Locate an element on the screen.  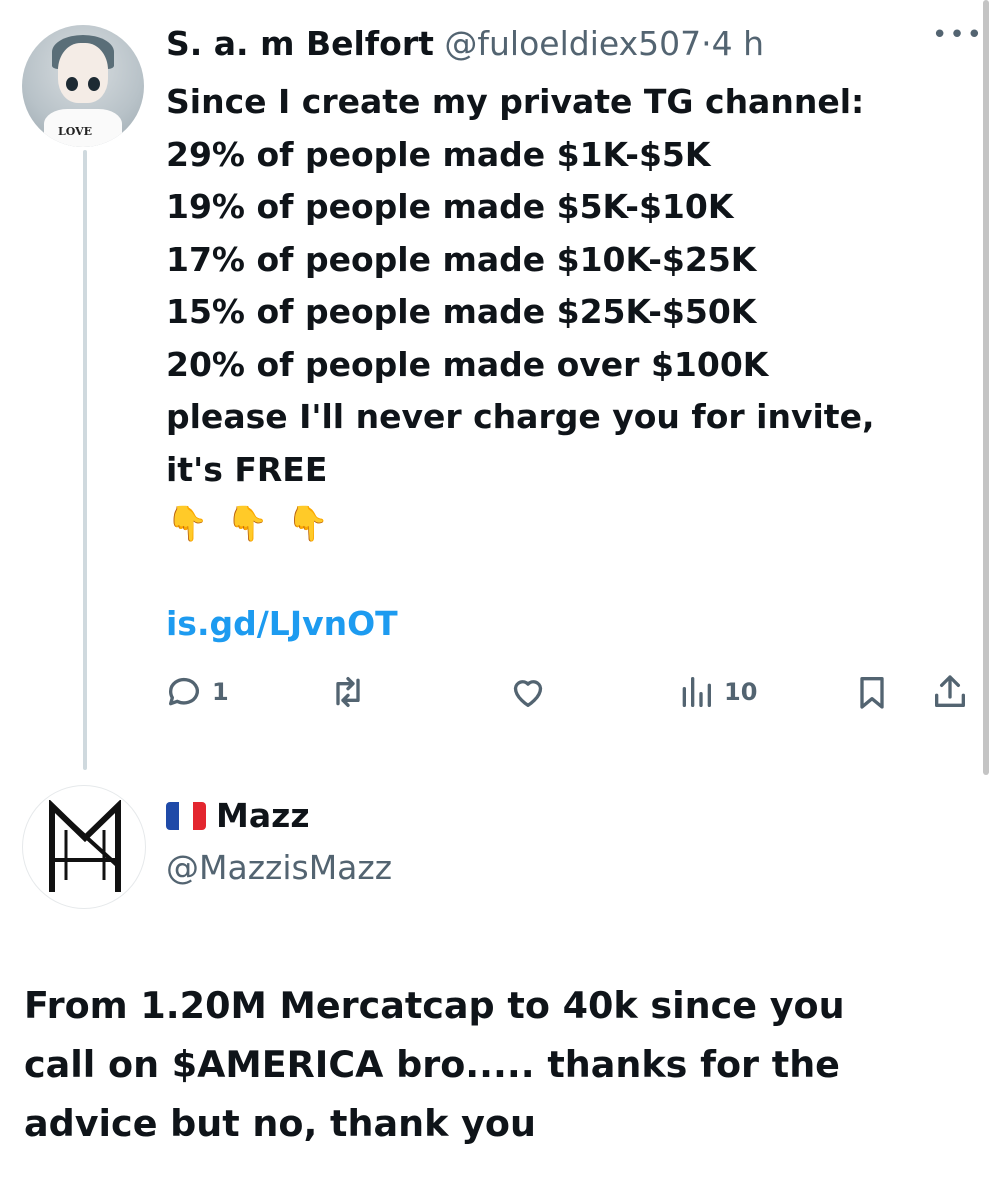
reply-author-avatar is located at coordinates (84, 847).